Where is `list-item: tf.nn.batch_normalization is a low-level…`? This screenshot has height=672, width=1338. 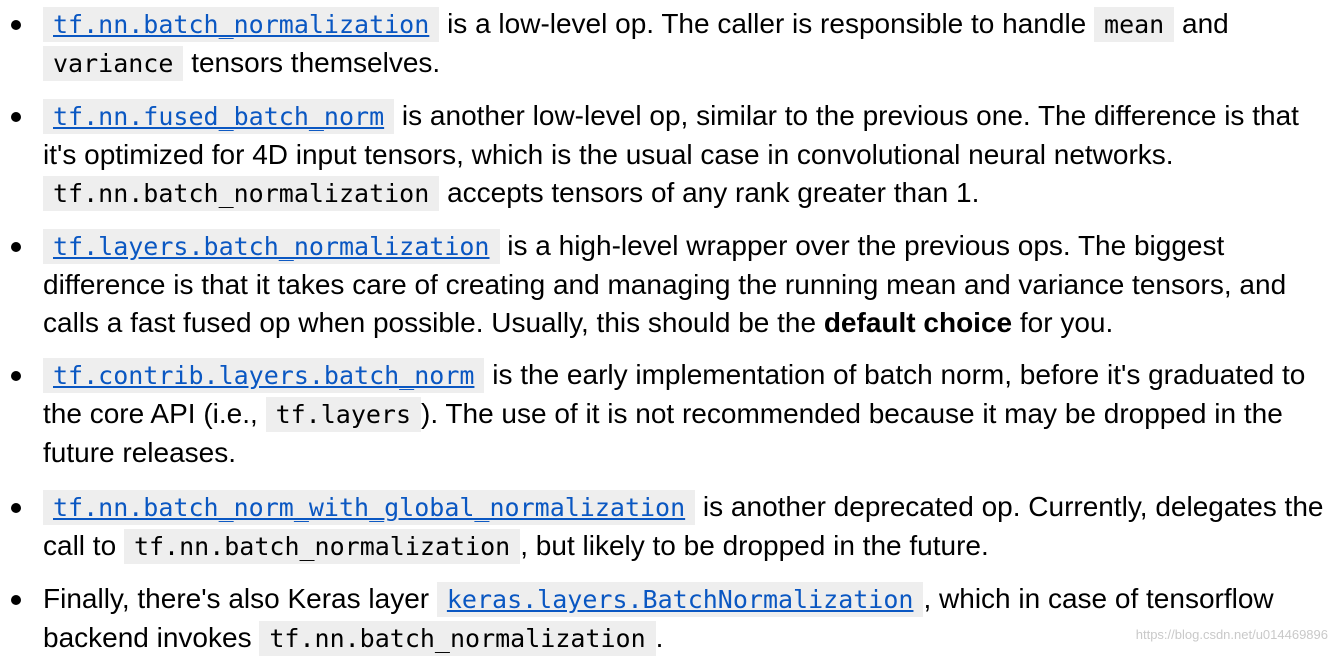 list-item: tf.nn.batch_normalization is a low-level… is located at coordinates (669, 44).